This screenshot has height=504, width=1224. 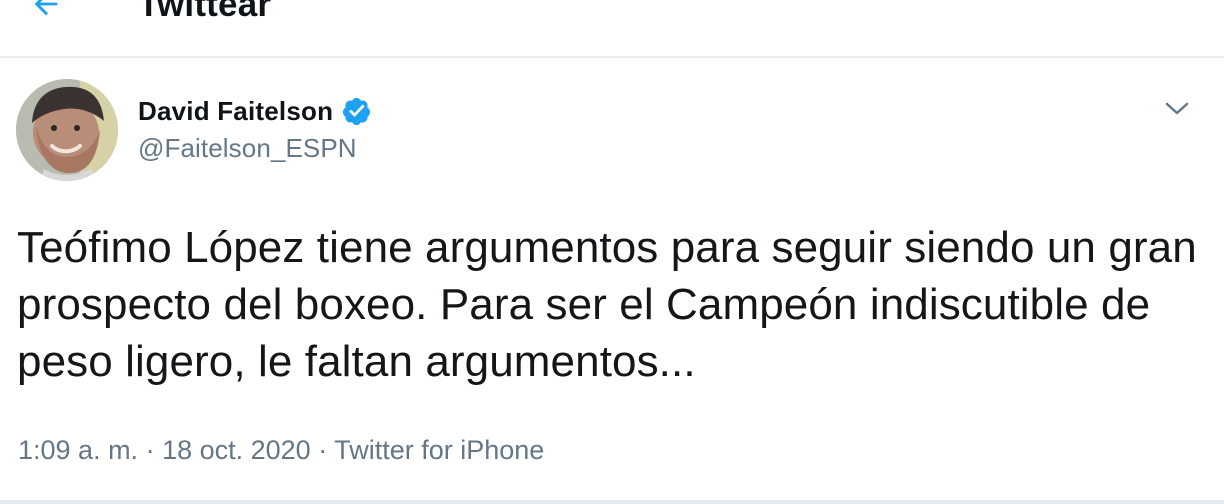 I want to click on author-name: David Faitelson, so click(x=235, y=111).